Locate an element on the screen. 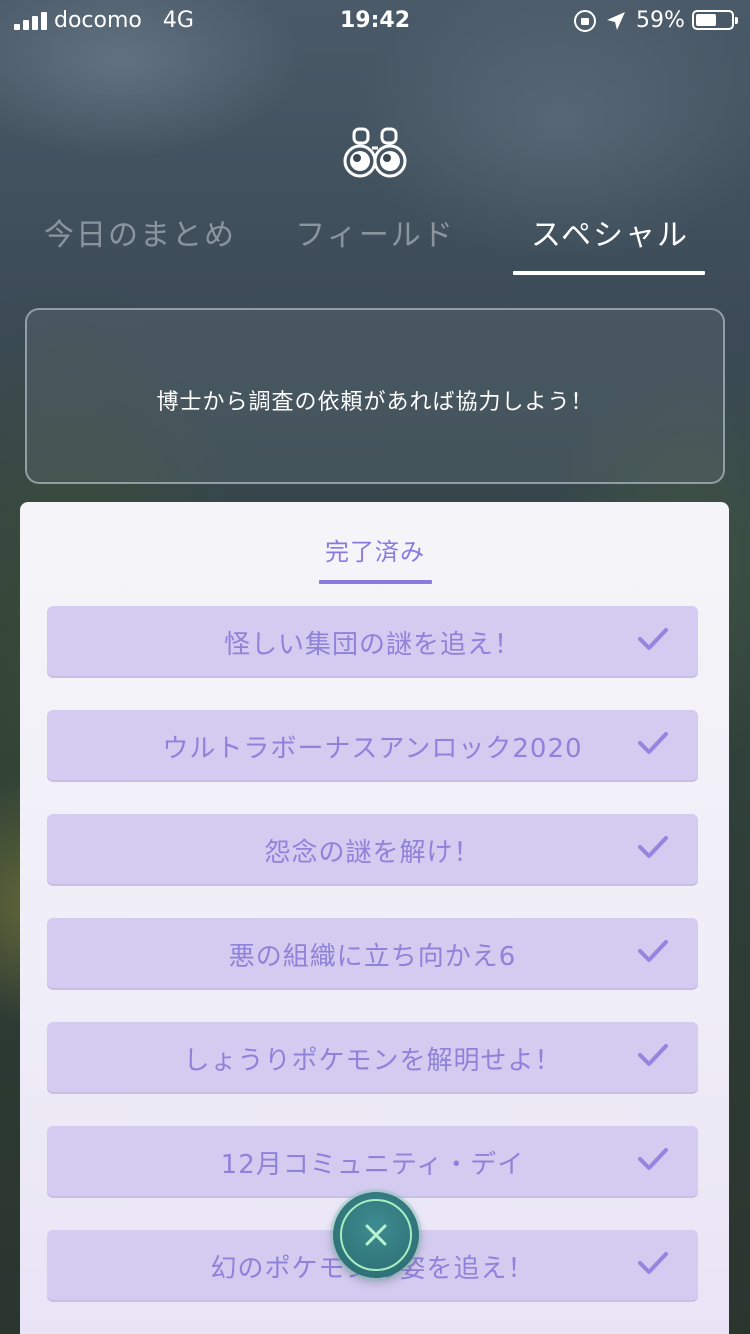  tab-special: スペシャル is located at coordinates (610, 231).